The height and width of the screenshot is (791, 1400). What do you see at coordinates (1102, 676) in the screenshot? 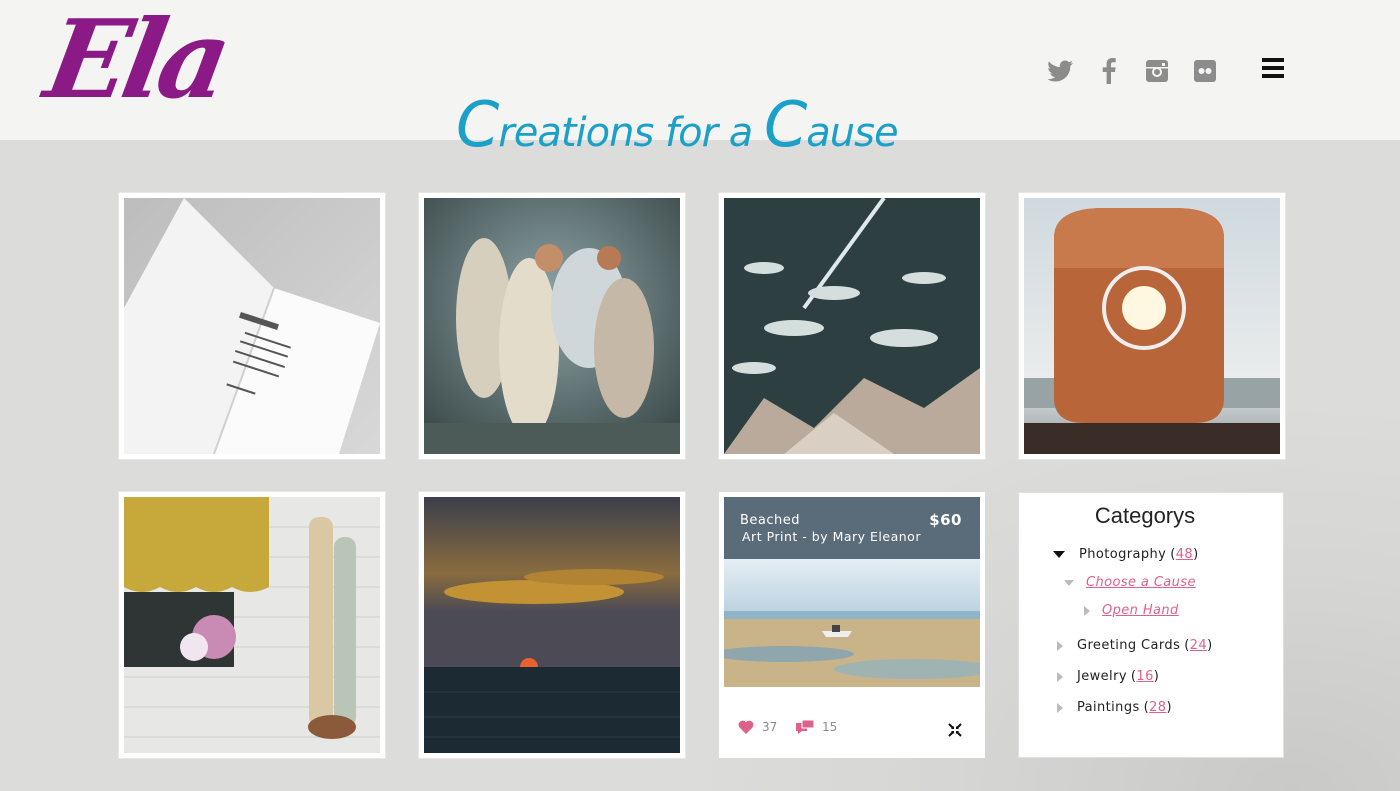
I see `category-label: Jewelry` at bounding box center [1102, 676].